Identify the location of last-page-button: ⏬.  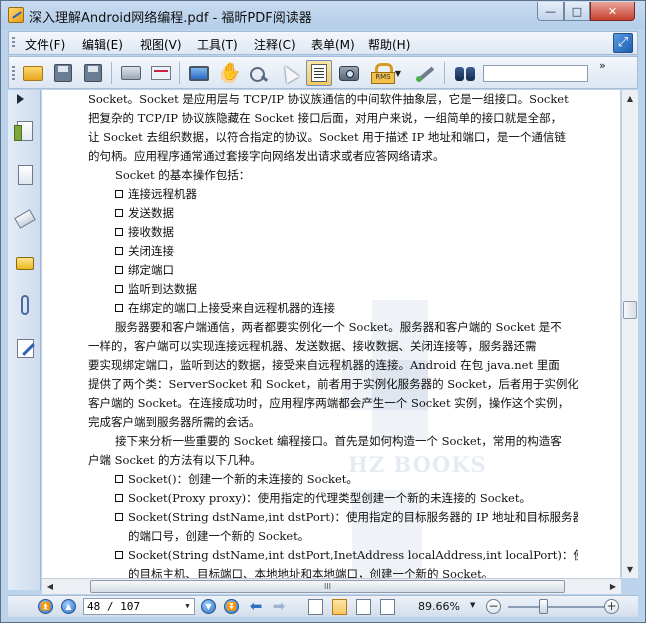
(231, 606).